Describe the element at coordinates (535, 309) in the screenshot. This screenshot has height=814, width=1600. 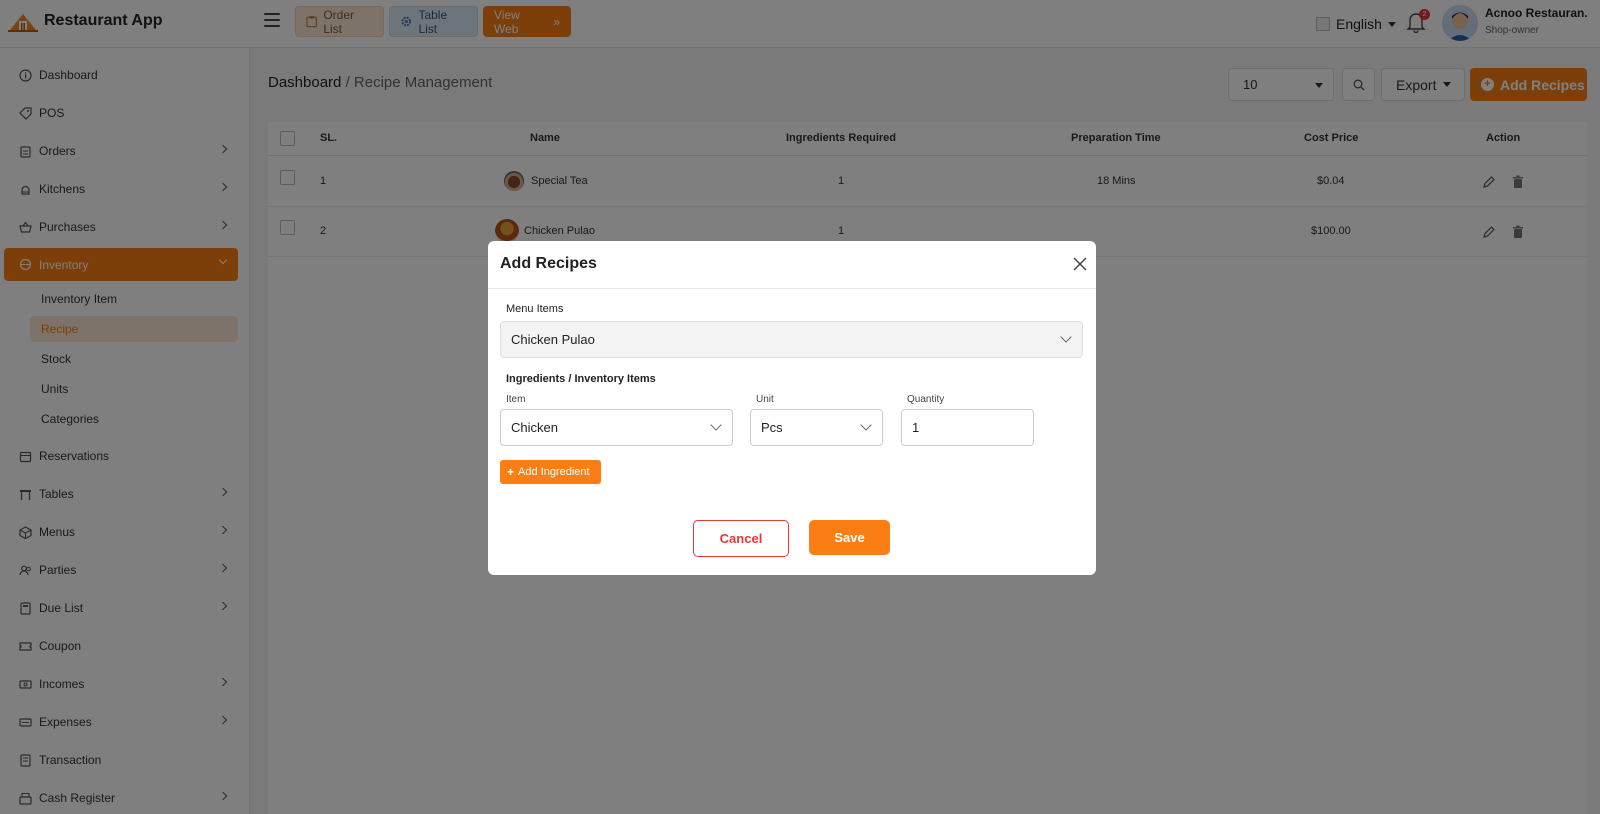
I see `menu-items-label: Menu Items` at that location.